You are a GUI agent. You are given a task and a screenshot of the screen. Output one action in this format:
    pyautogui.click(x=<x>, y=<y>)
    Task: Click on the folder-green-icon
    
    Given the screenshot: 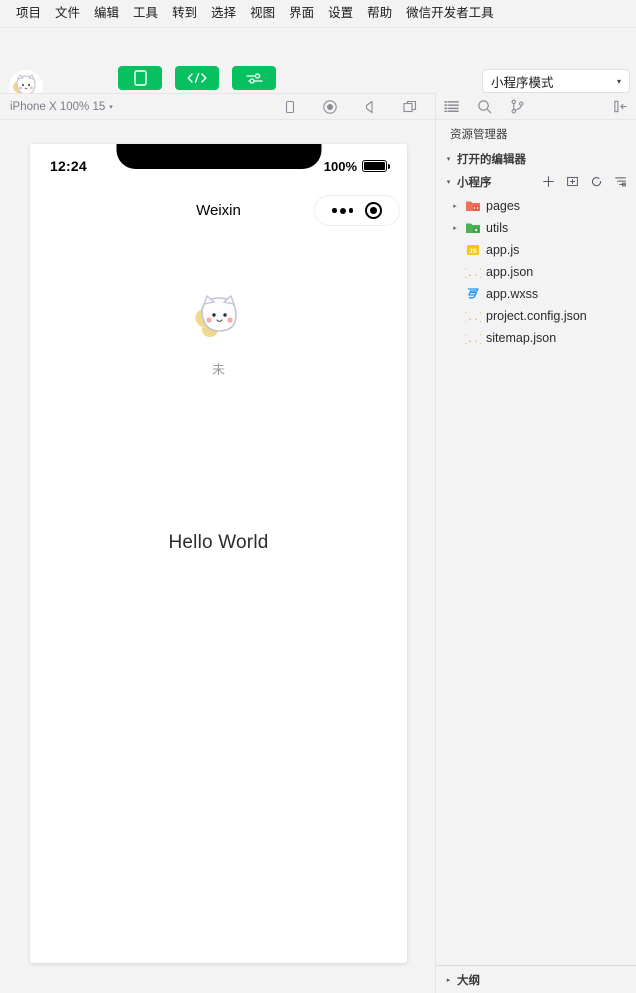 What is the action you would take?
    pyautogui.click(x=473, y=228)
    